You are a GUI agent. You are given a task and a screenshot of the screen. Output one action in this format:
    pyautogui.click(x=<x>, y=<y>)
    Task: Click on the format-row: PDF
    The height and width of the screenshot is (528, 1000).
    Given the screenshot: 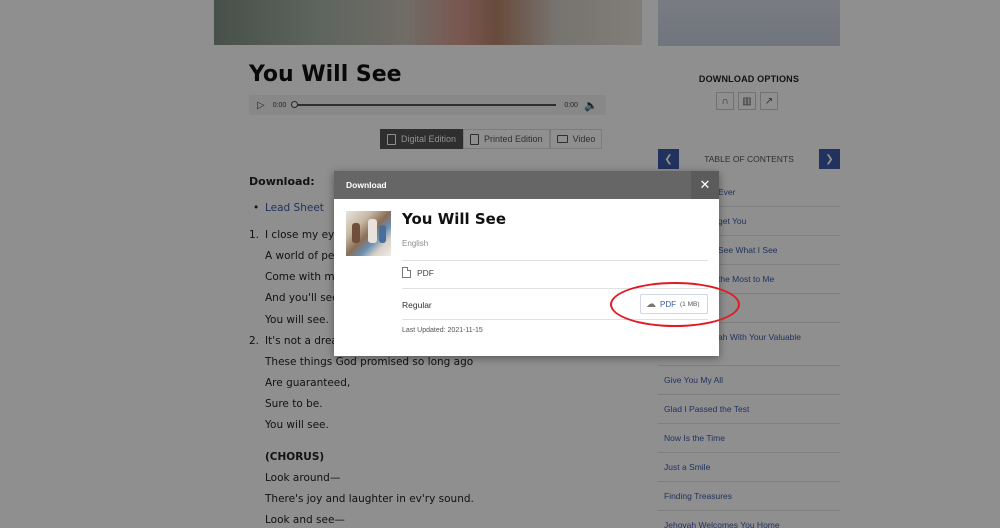 What is the action you would take?
    pyautogui.click(x=418, y=272)
    